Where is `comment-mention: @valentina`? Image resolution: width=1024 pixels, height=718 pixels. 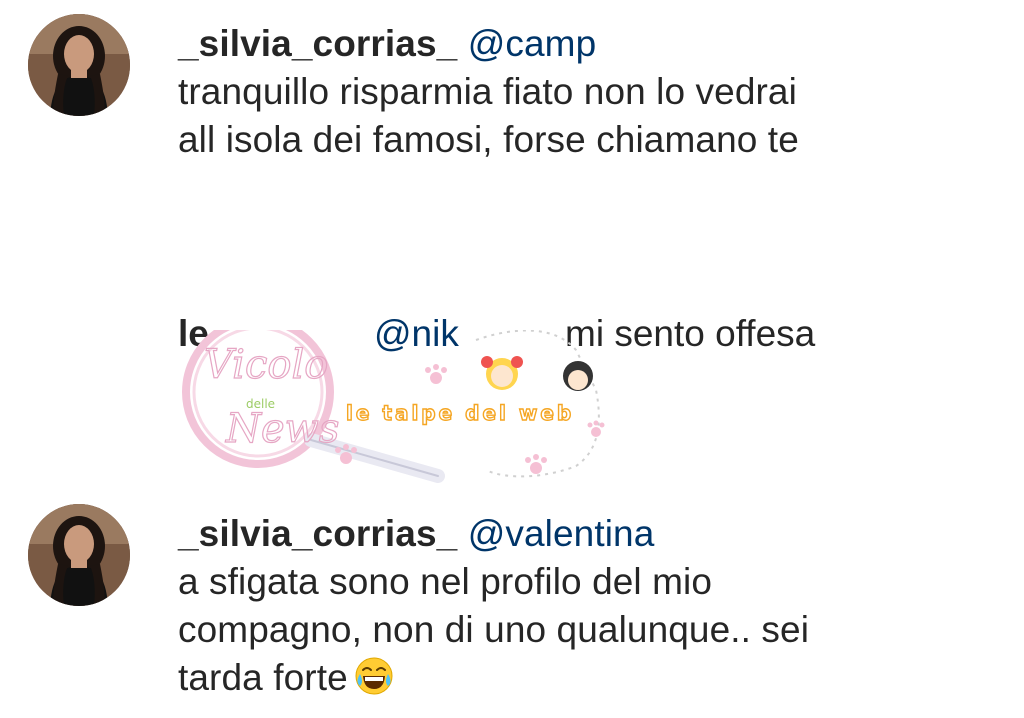 comment-mention: @valentina is located at coordinates (561, 533).